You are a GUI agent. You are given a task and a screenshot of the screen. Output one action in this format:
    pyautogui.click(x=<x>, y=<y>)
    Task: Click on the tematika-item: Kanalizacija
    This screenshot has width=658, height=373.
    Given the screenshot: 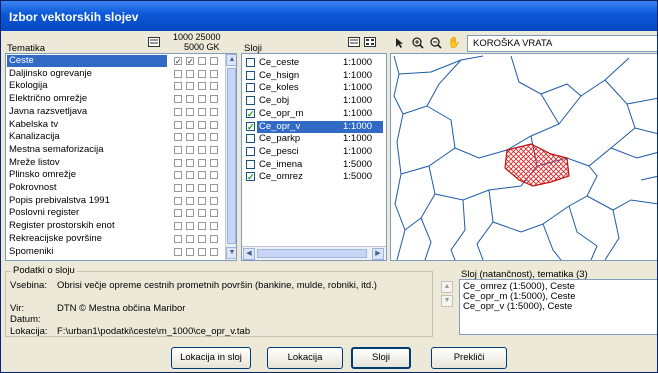 What is the action you would take?
    pyautogui.click(x=87, y=137)
    